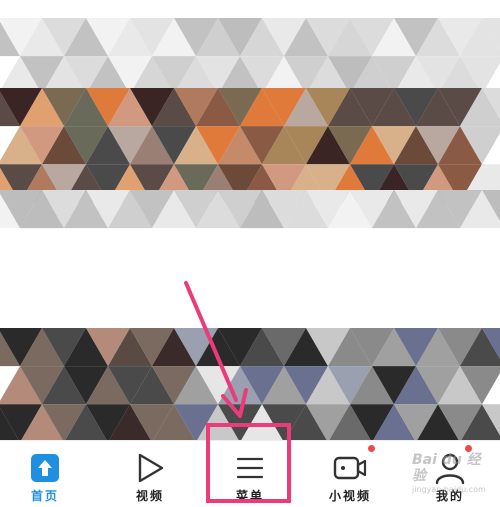  I want to click on tab-video-label: 视频, so click(149, 496).